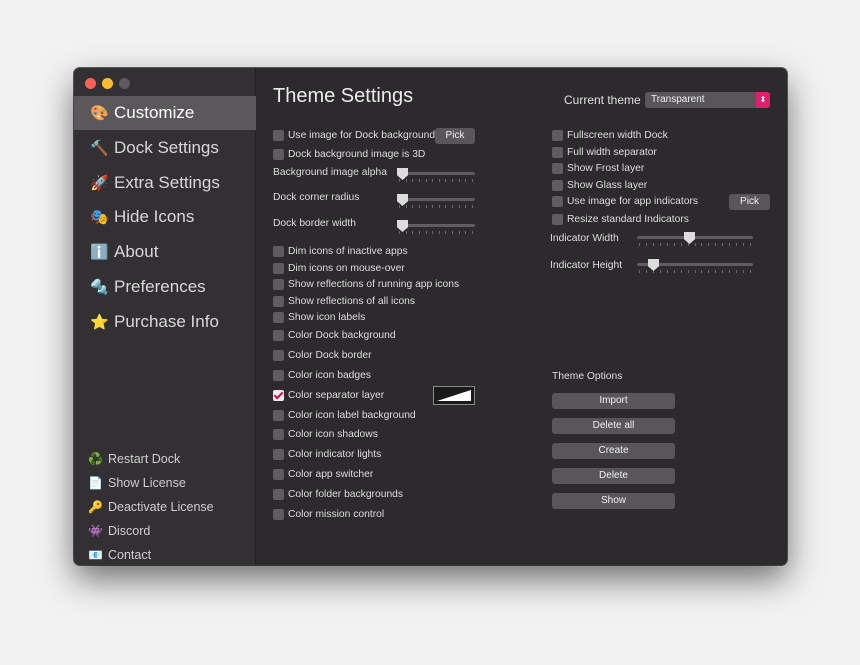 This screenshot has width=860, height=665. I want to click on footer-link-deactivate-license: 🔑 Deactivate License, so click(151, 507).